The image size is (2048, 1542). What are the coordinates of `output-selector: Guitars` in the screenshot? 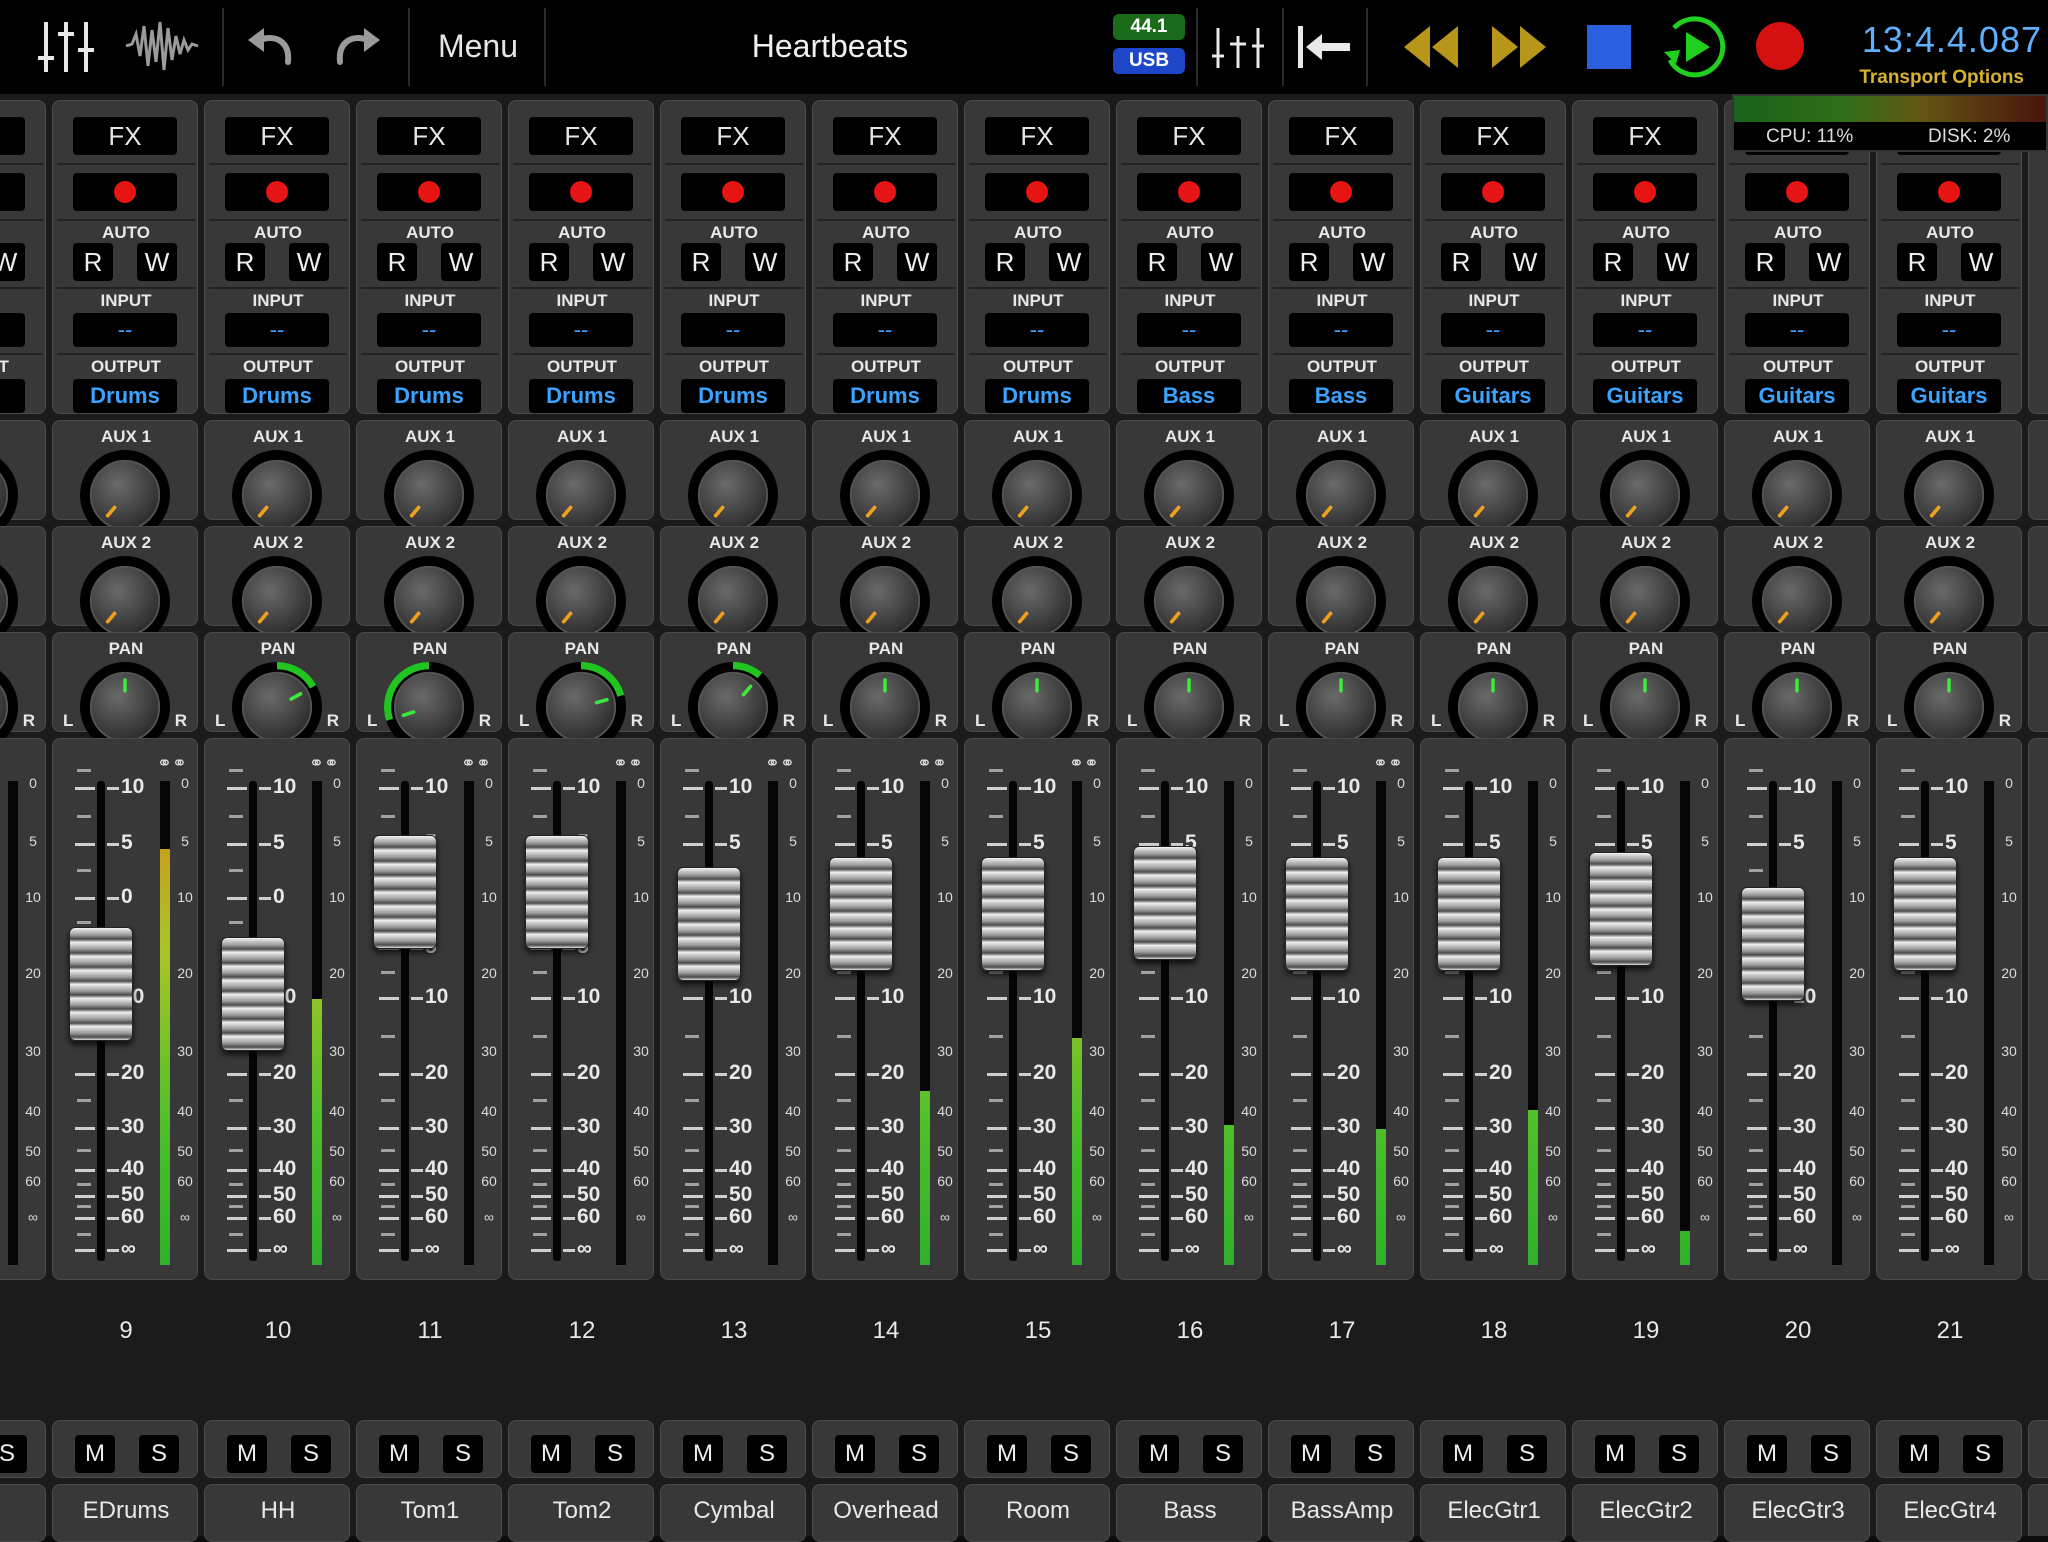 It's located at (1493, 396).